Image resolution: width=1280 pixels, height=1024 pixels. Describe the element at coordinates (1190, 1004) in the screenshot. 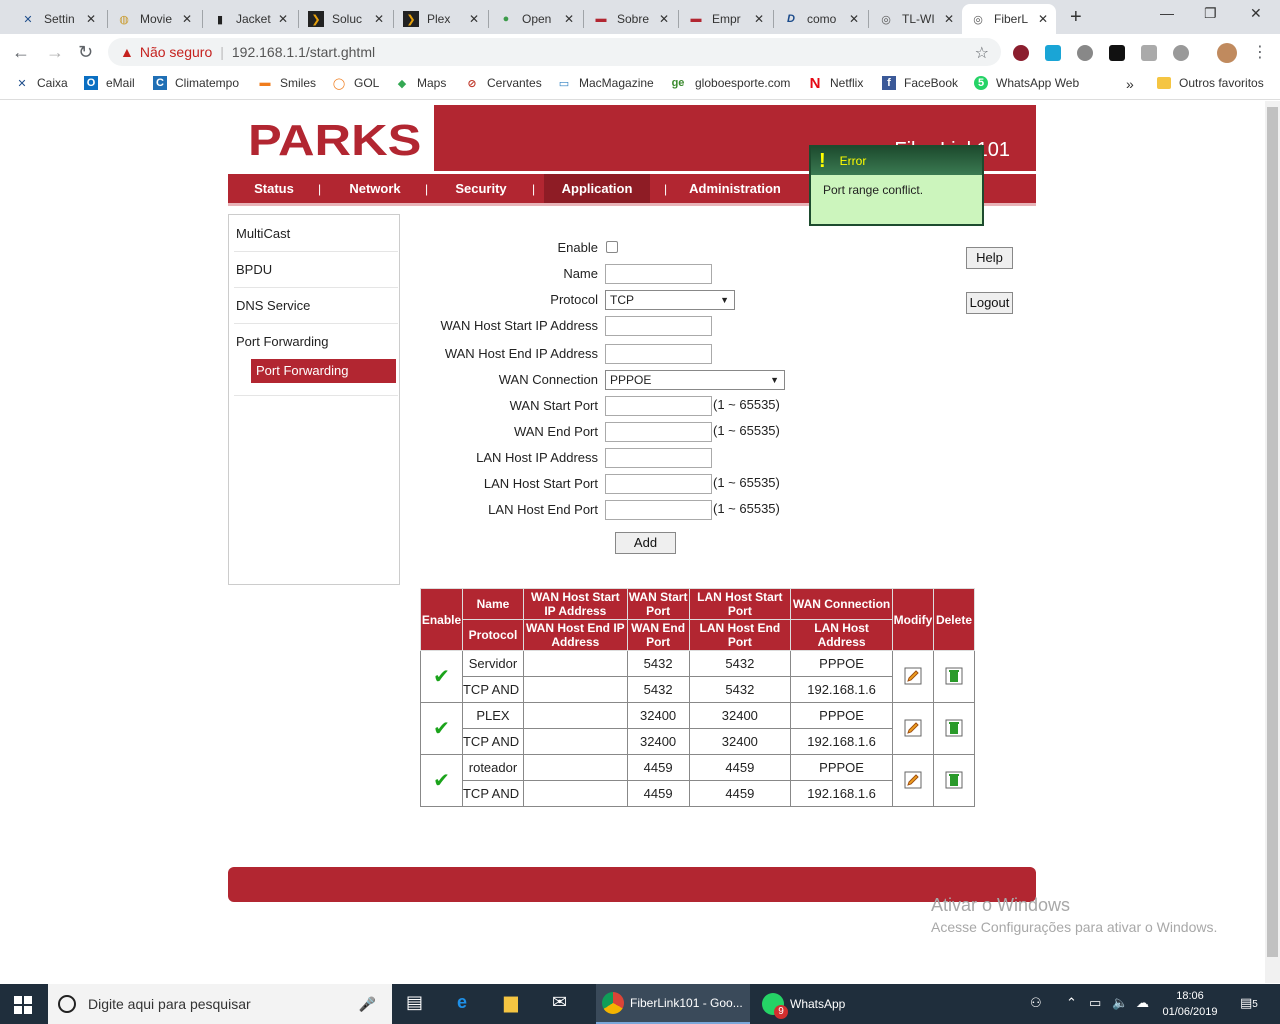

I see `taskbar-clock: 18:06 01/06/2019` at that location.